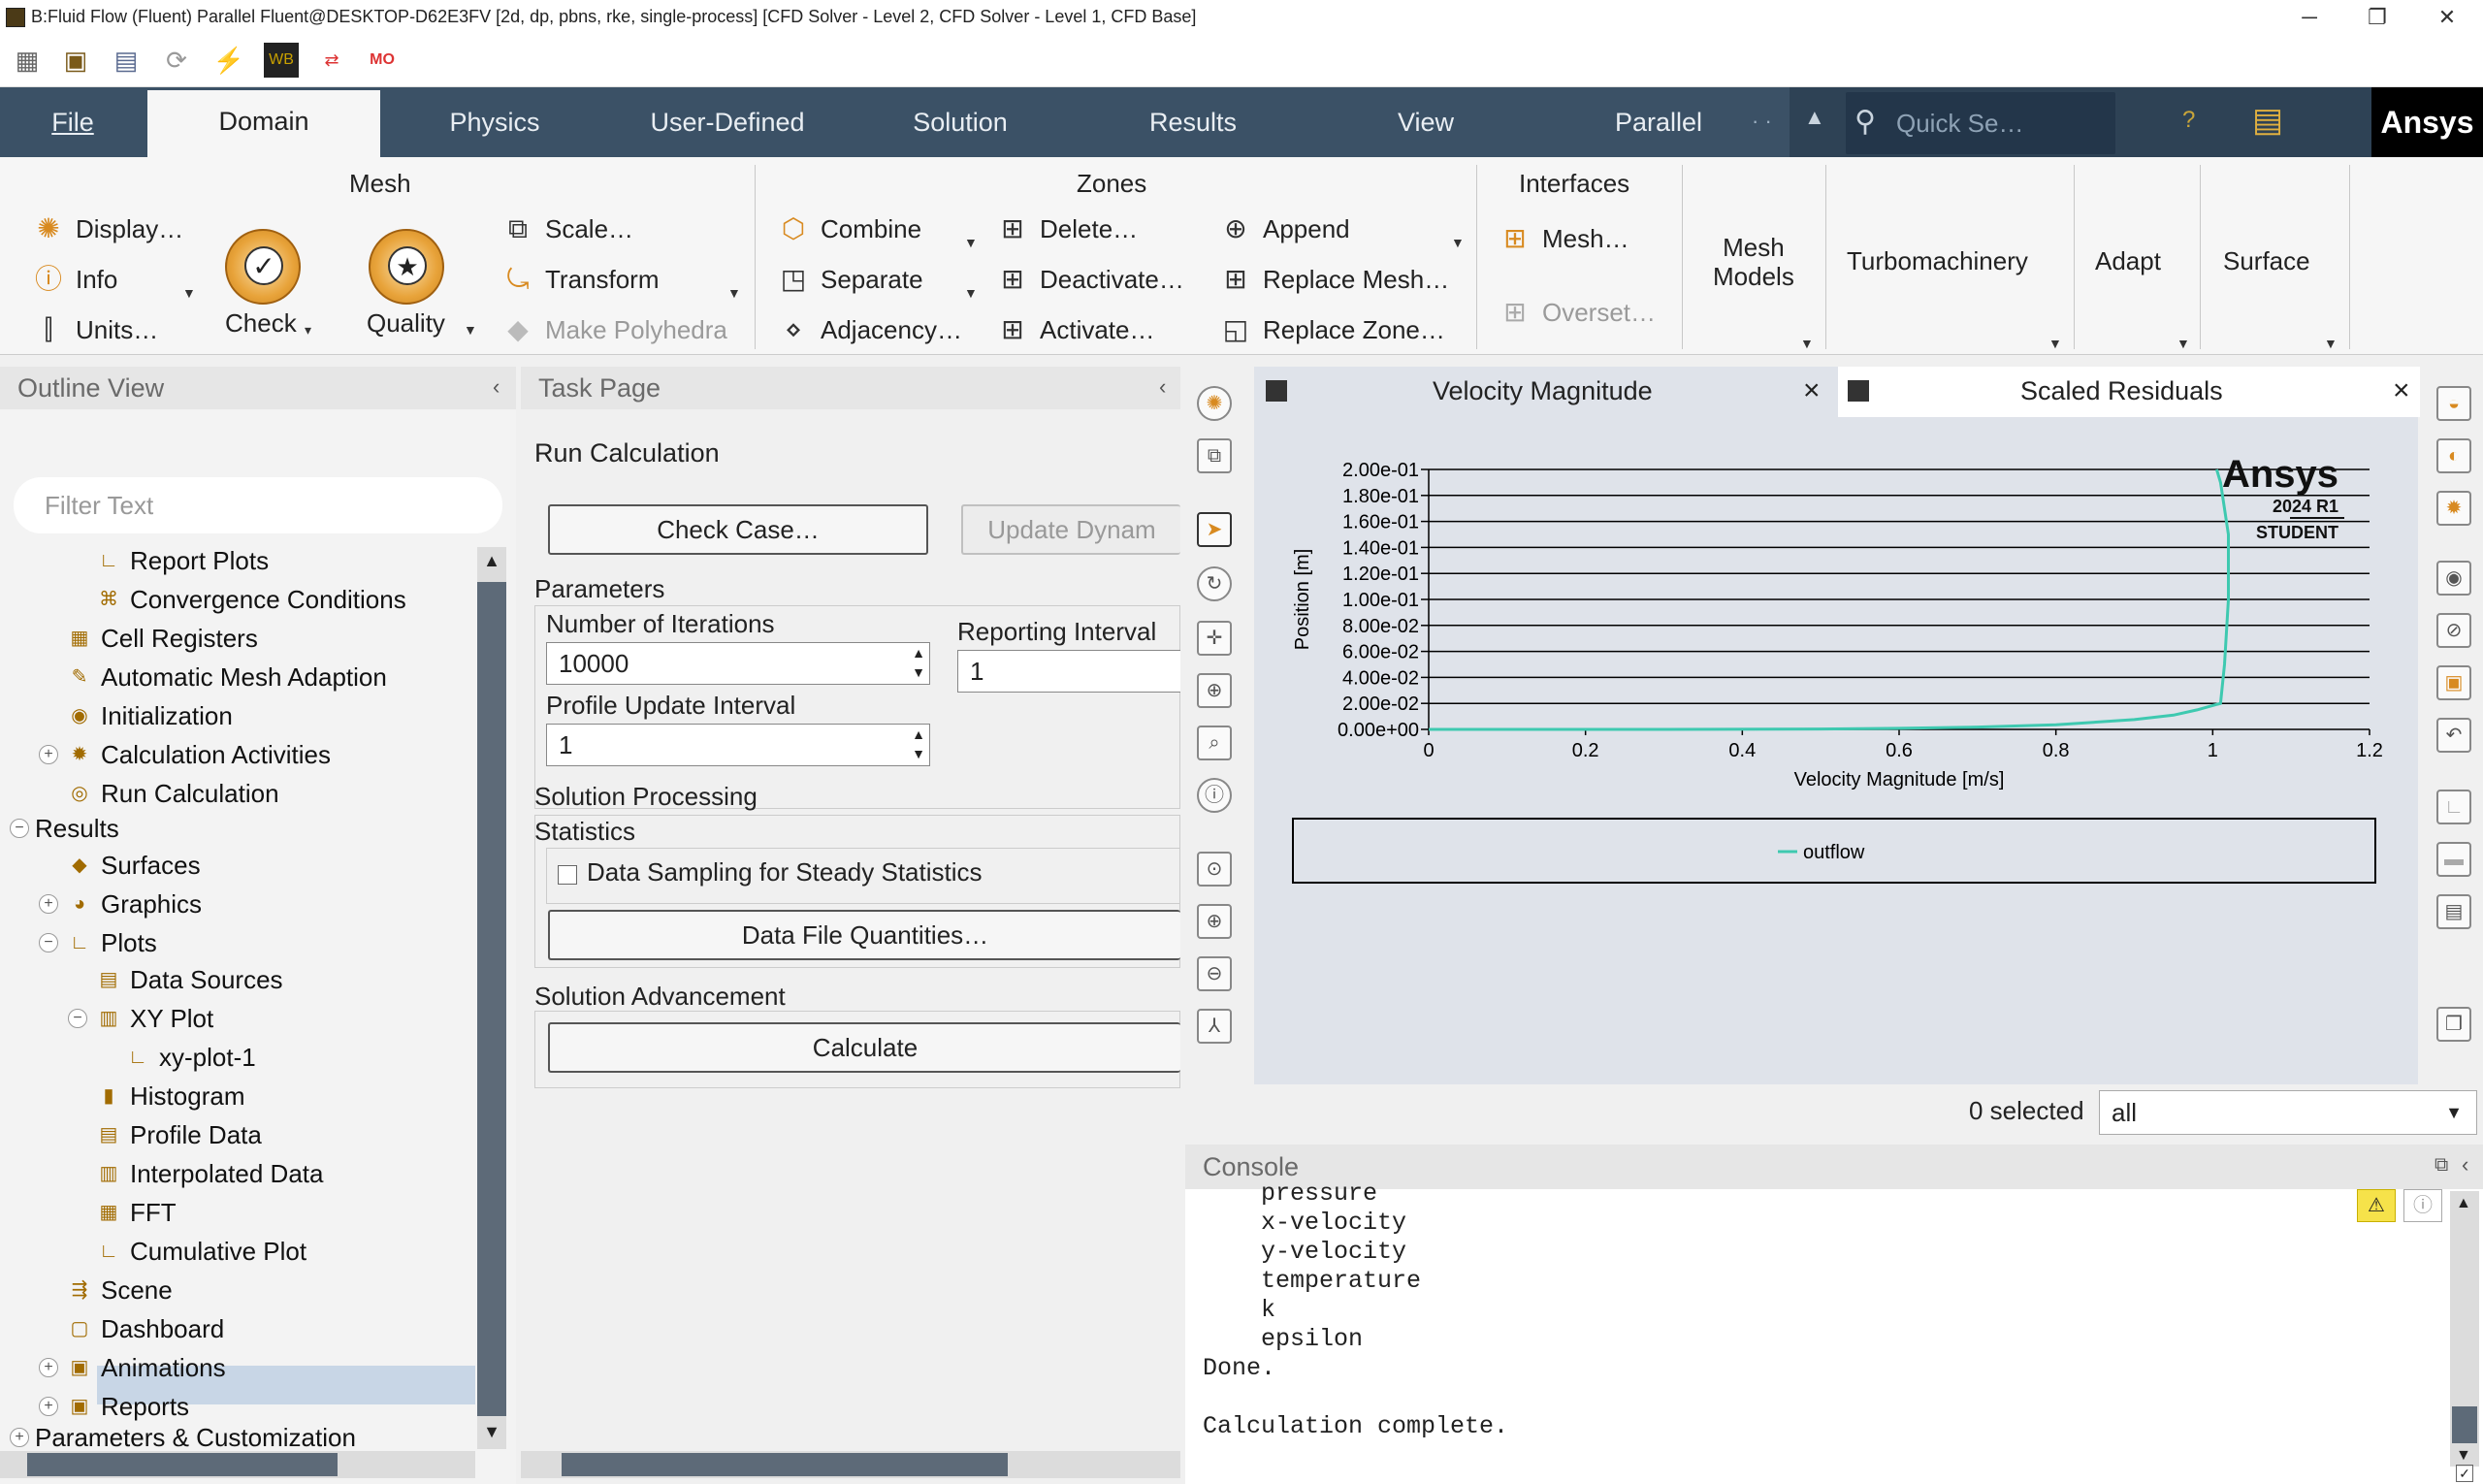  Describe the element at coordinates (2454, 579) in the screenshot. I see `visibility-icon: ◉` at that location.